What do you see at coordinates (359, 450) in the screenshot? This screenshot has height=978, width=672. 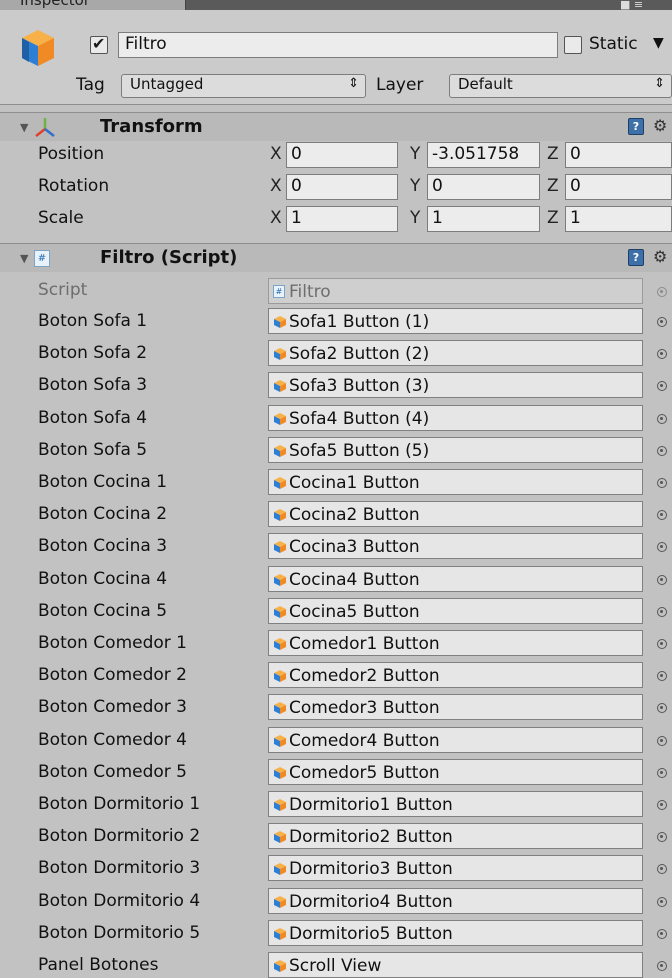 I see `object-reference-value: Sofa5 Button (5)` at bounding box center [359, 450].